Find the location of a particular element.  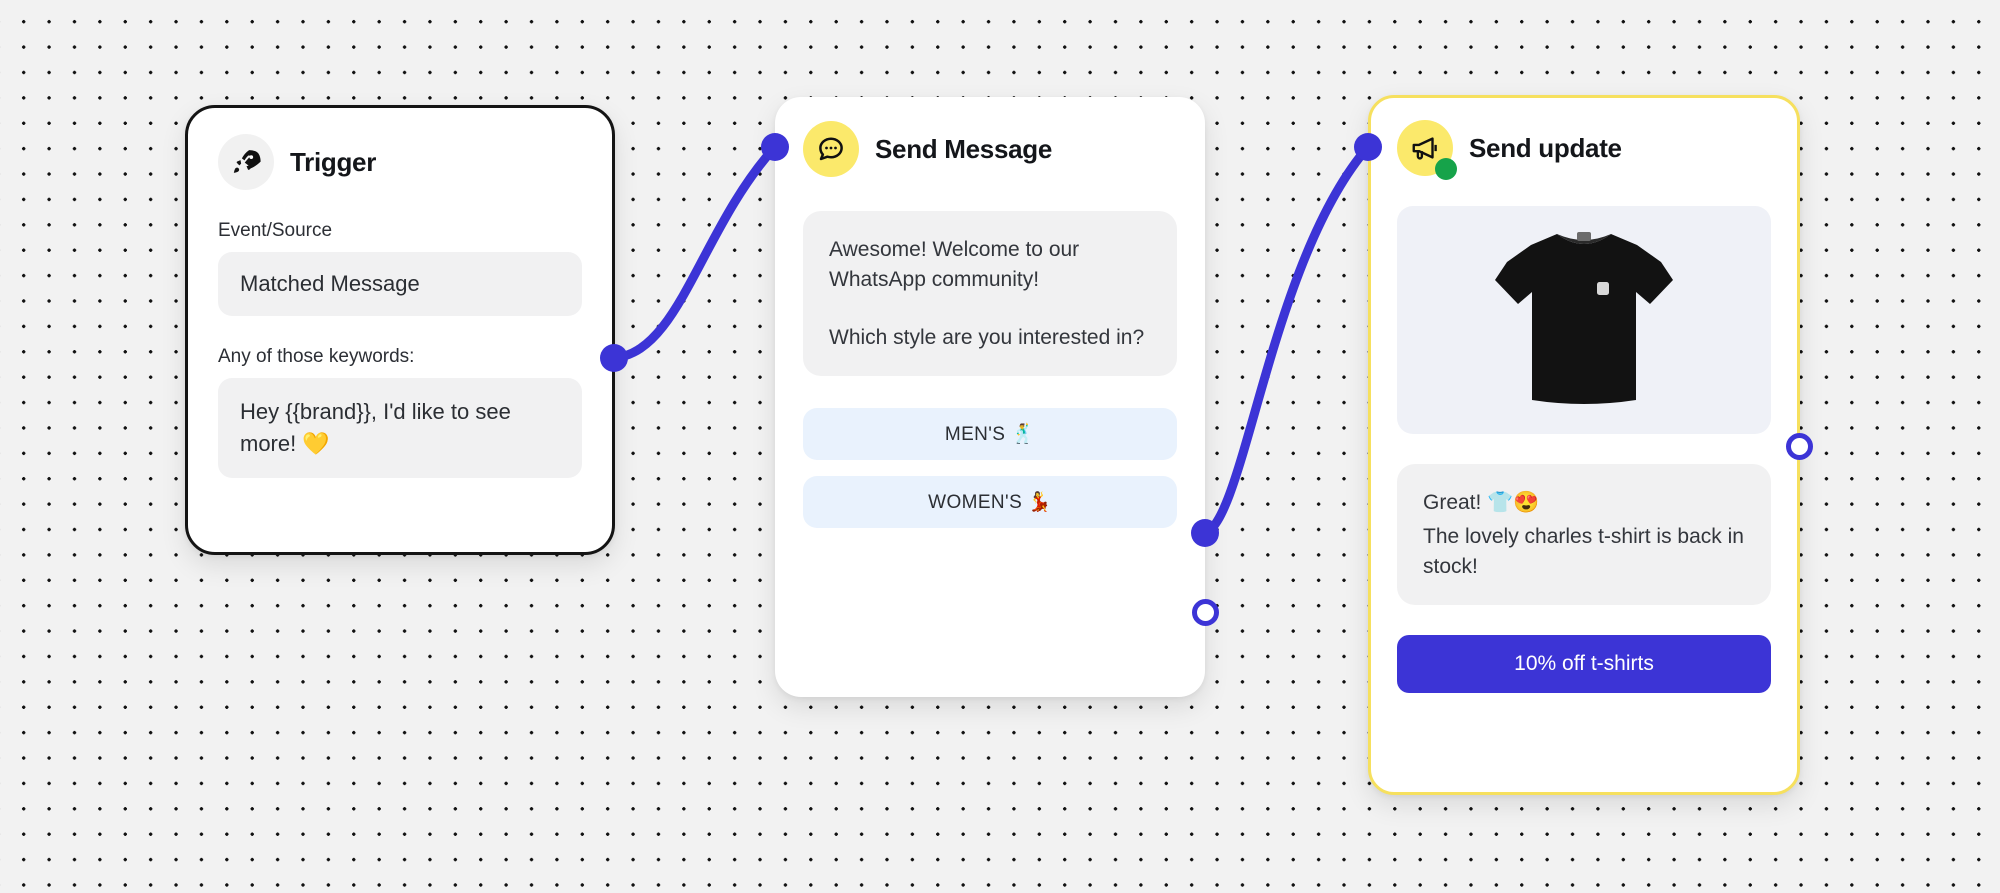

product-image is located at coordinates (1584, 320).